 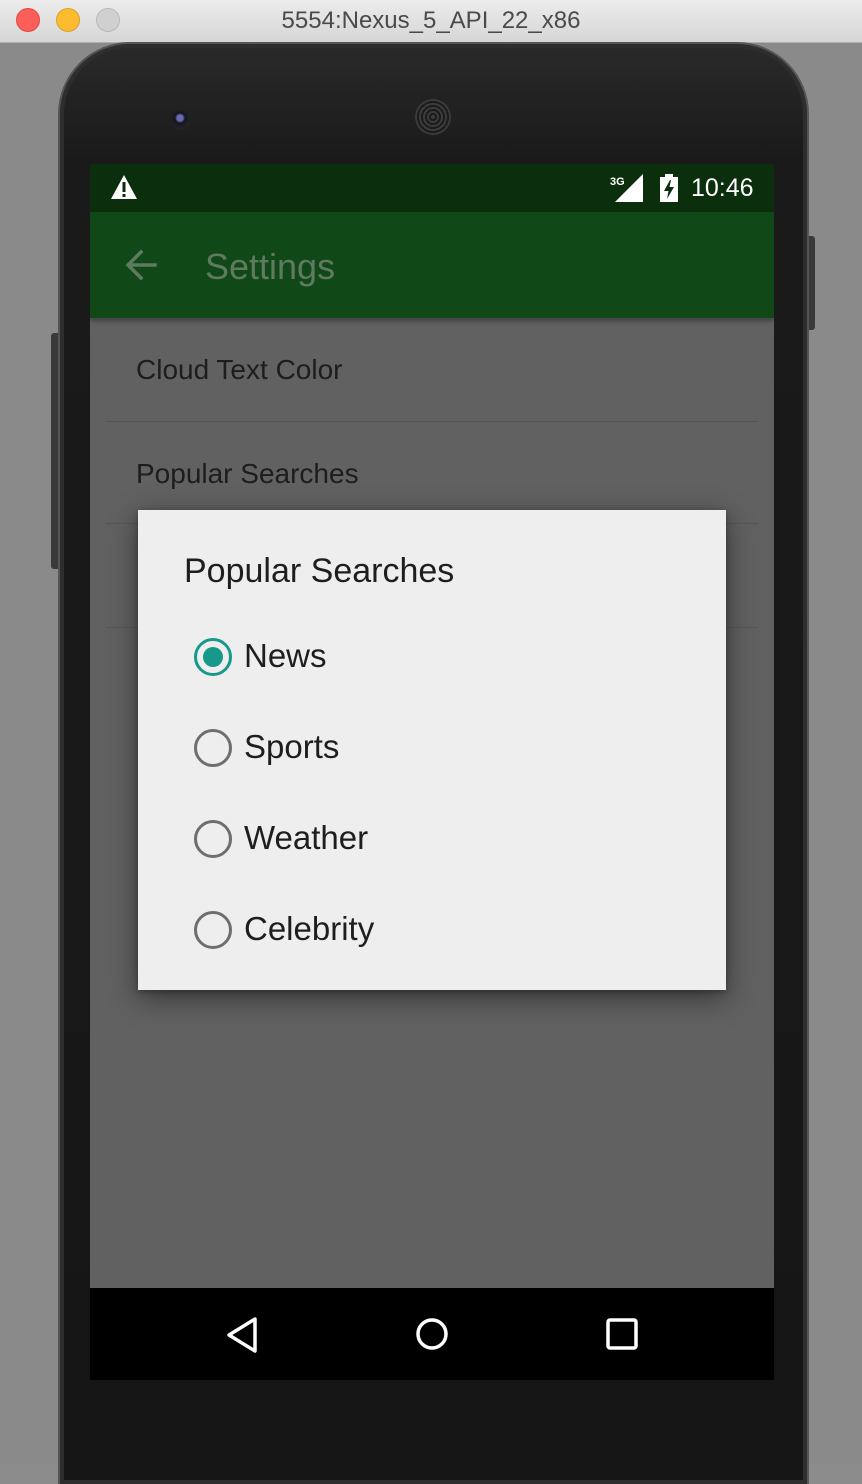 What do you see at coordinates (239, 370) in the screenshot?
I see `pref-cloud-text-color: Cloud Text Color` at bounding box center [239, 370].